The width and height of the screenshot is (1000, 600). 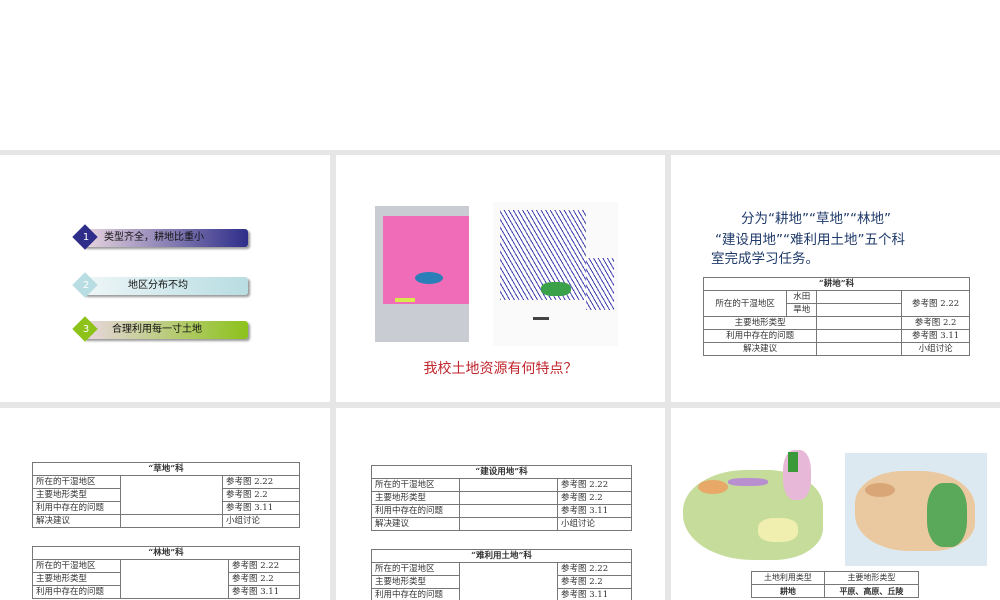 What do you see at coordinates (501, 472) in the screenshot?
I see `table-title: “建设用地”科` at bounding box center [501, 472].